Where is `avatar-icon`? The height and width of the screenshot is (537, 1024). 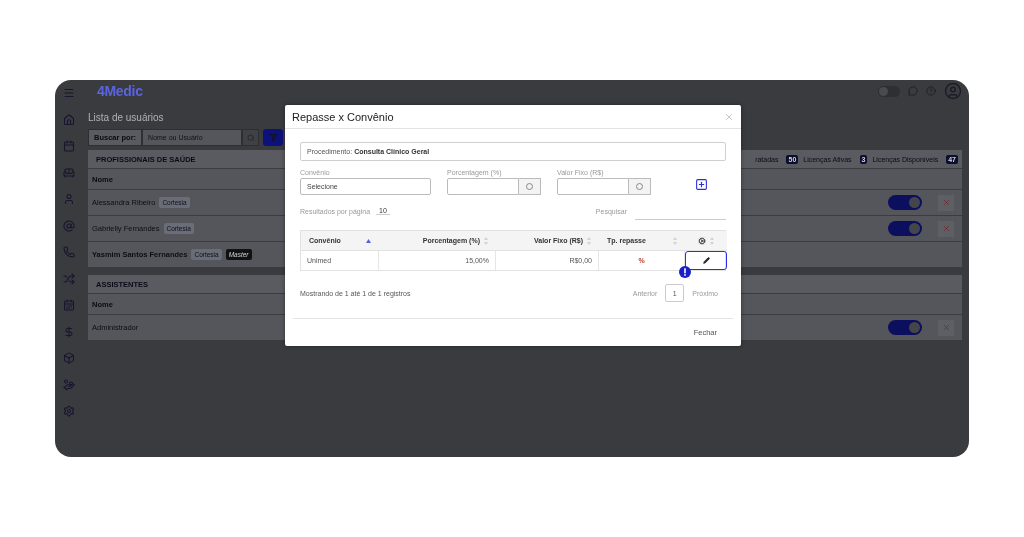 avatar-icon is located at coordinates (953, 91).